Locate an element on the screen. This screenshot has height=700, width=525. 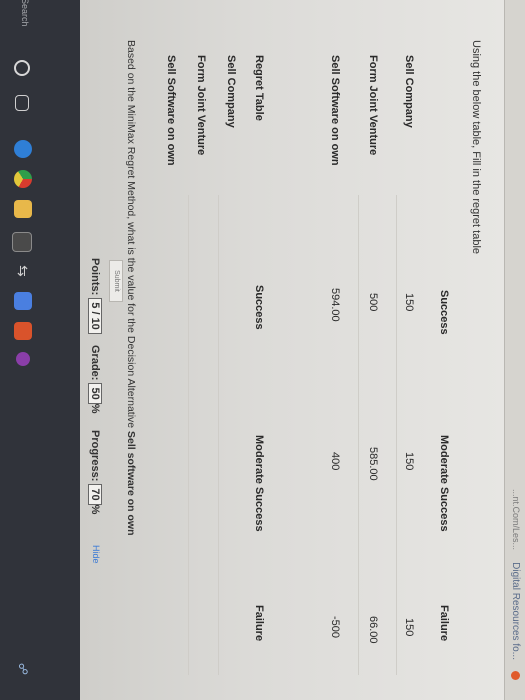
grade-value: 50 is located at coordinates (95, 393).